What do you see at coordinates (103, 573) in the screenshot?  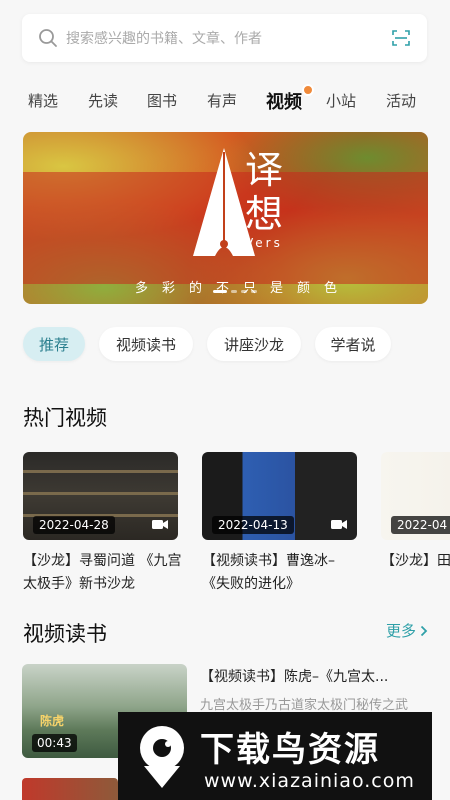 I see `video-title: 【沙龙】寻蜀问道 《九宫太极手》新书沙龙` at bounding box center [103, 573].